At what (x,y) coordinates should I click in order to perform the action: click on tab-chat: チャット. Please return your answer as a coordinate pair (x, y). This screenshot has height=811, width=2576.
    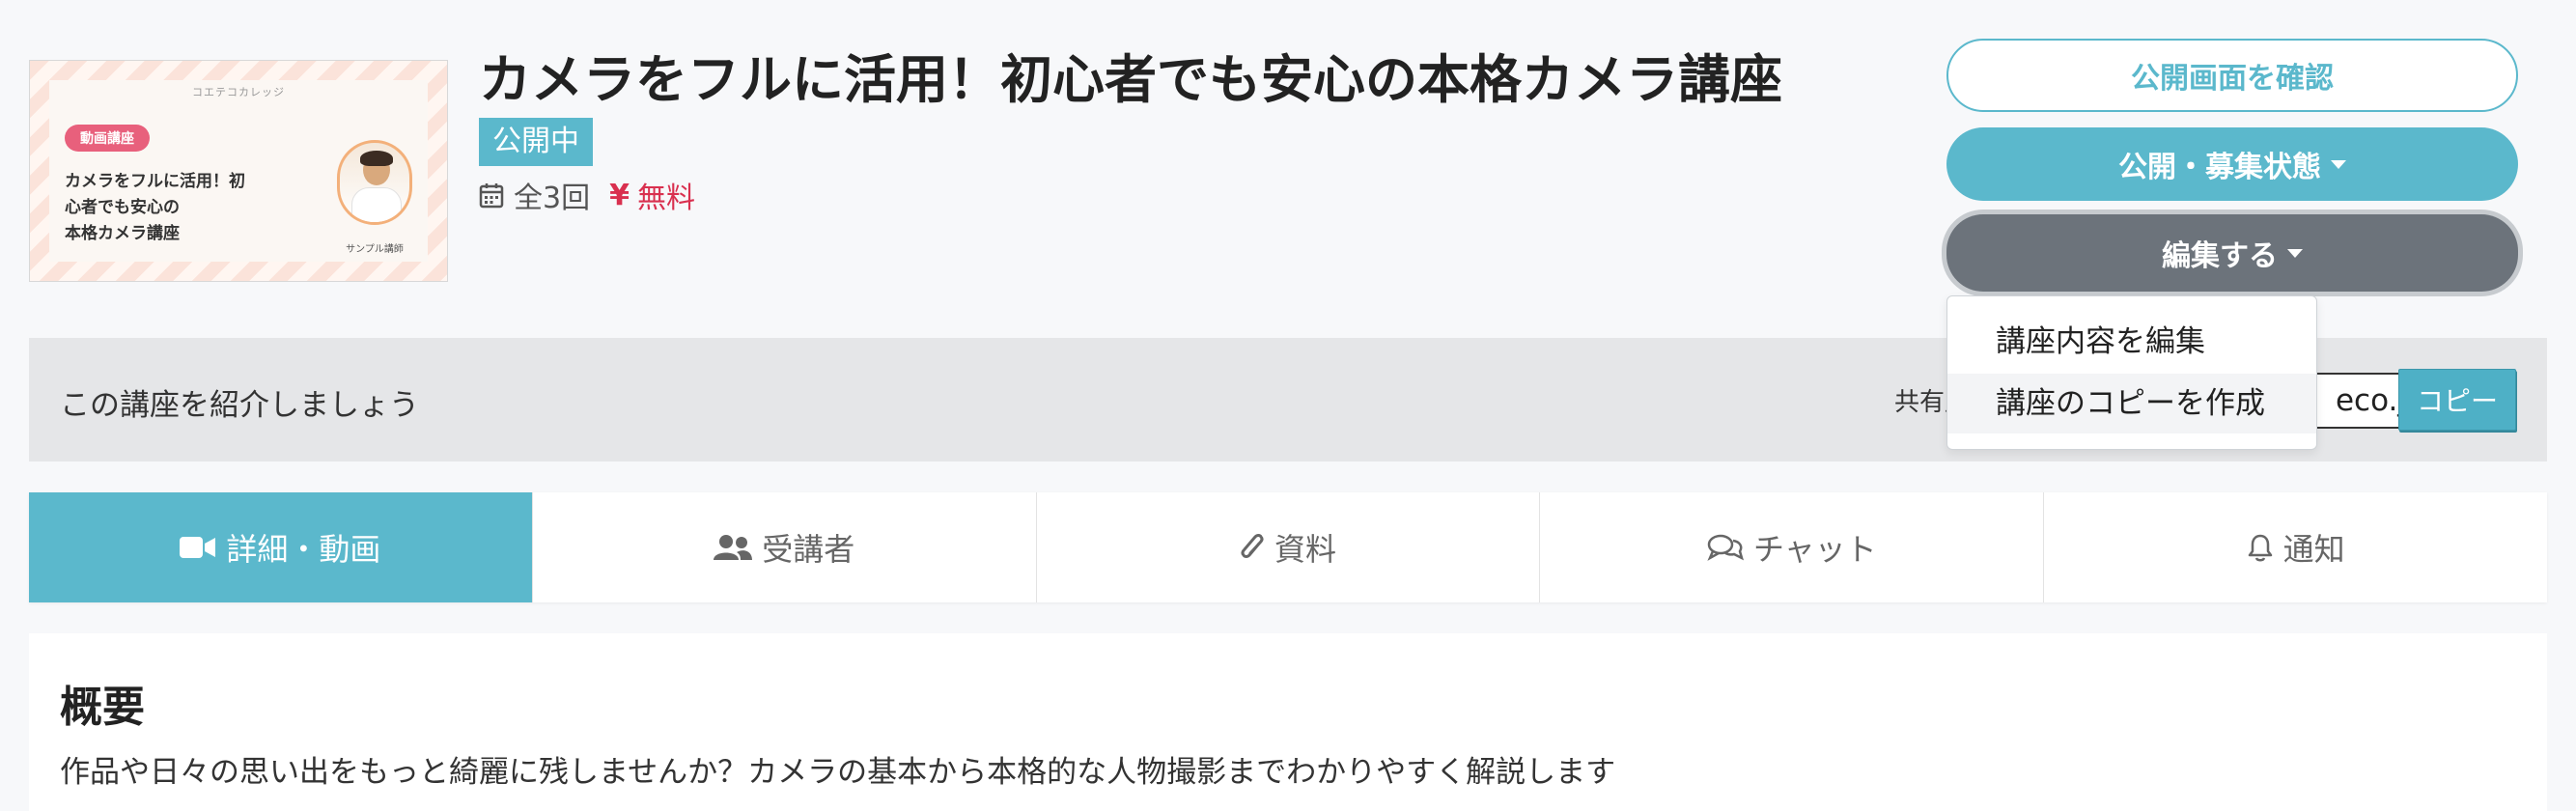
    Looking at the image, I should click on (1793, 547).